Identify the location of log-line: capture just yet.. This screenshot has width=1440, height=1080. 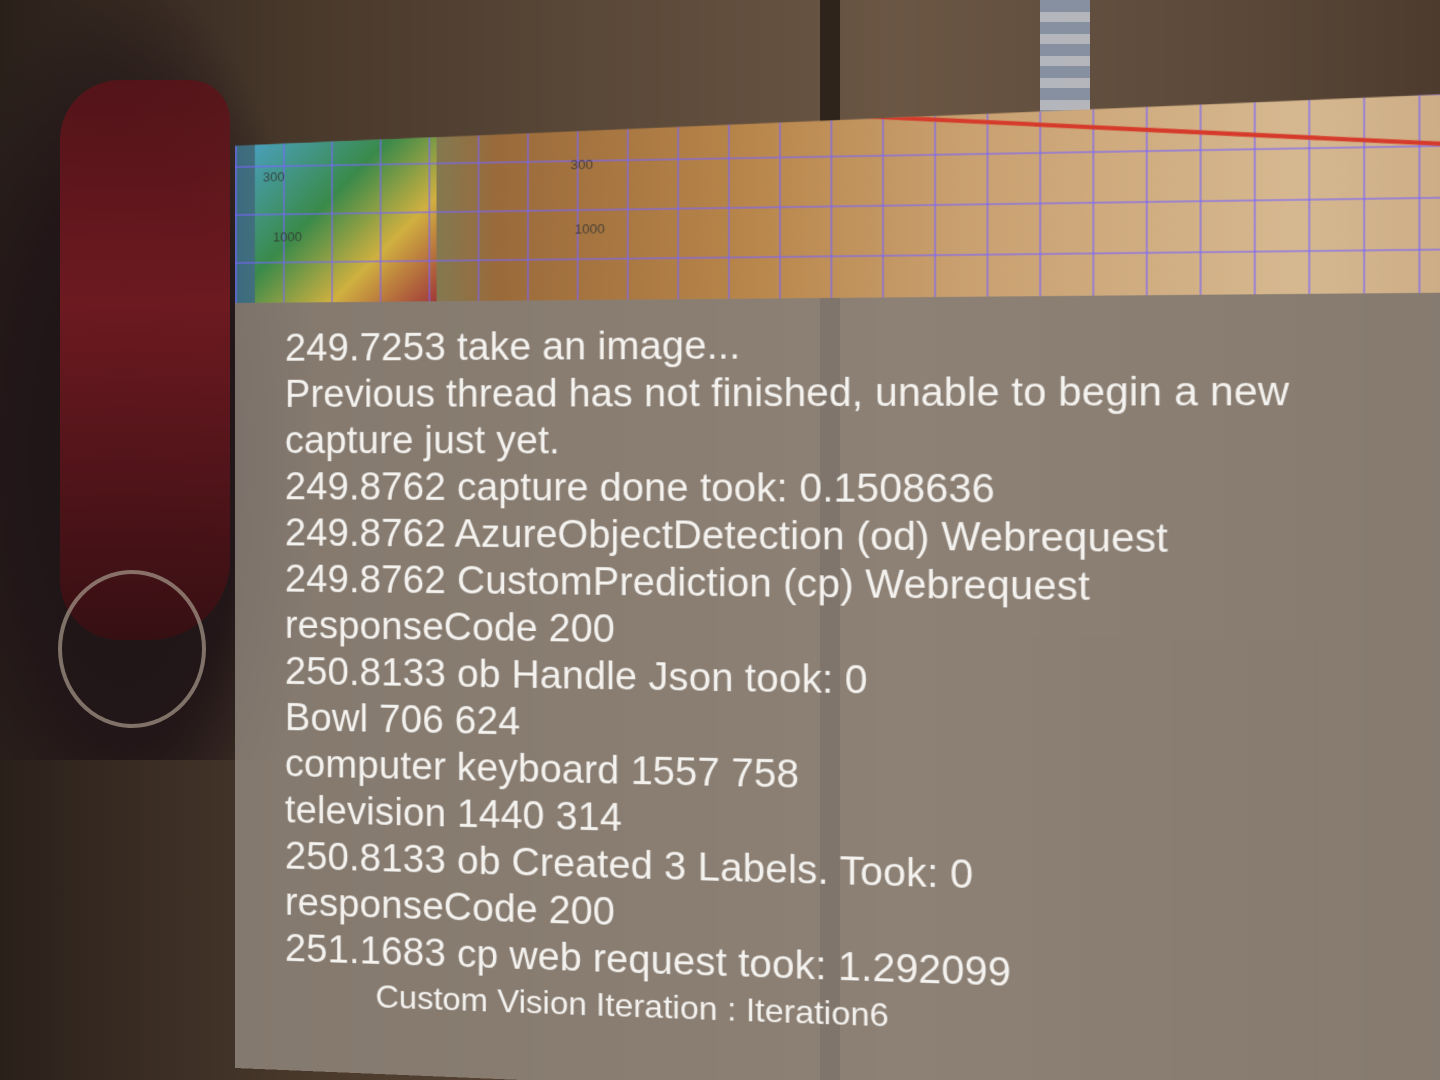
(422, 441).